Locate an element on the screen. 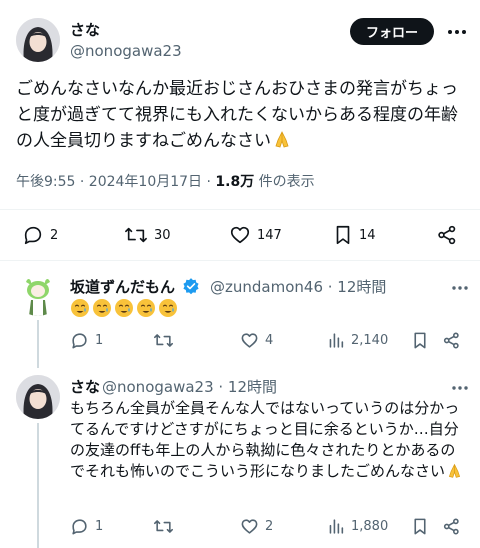 The image size is (480, 548). reply-author-name: 坂道ずんだもん is located at coordinates (135, 286).